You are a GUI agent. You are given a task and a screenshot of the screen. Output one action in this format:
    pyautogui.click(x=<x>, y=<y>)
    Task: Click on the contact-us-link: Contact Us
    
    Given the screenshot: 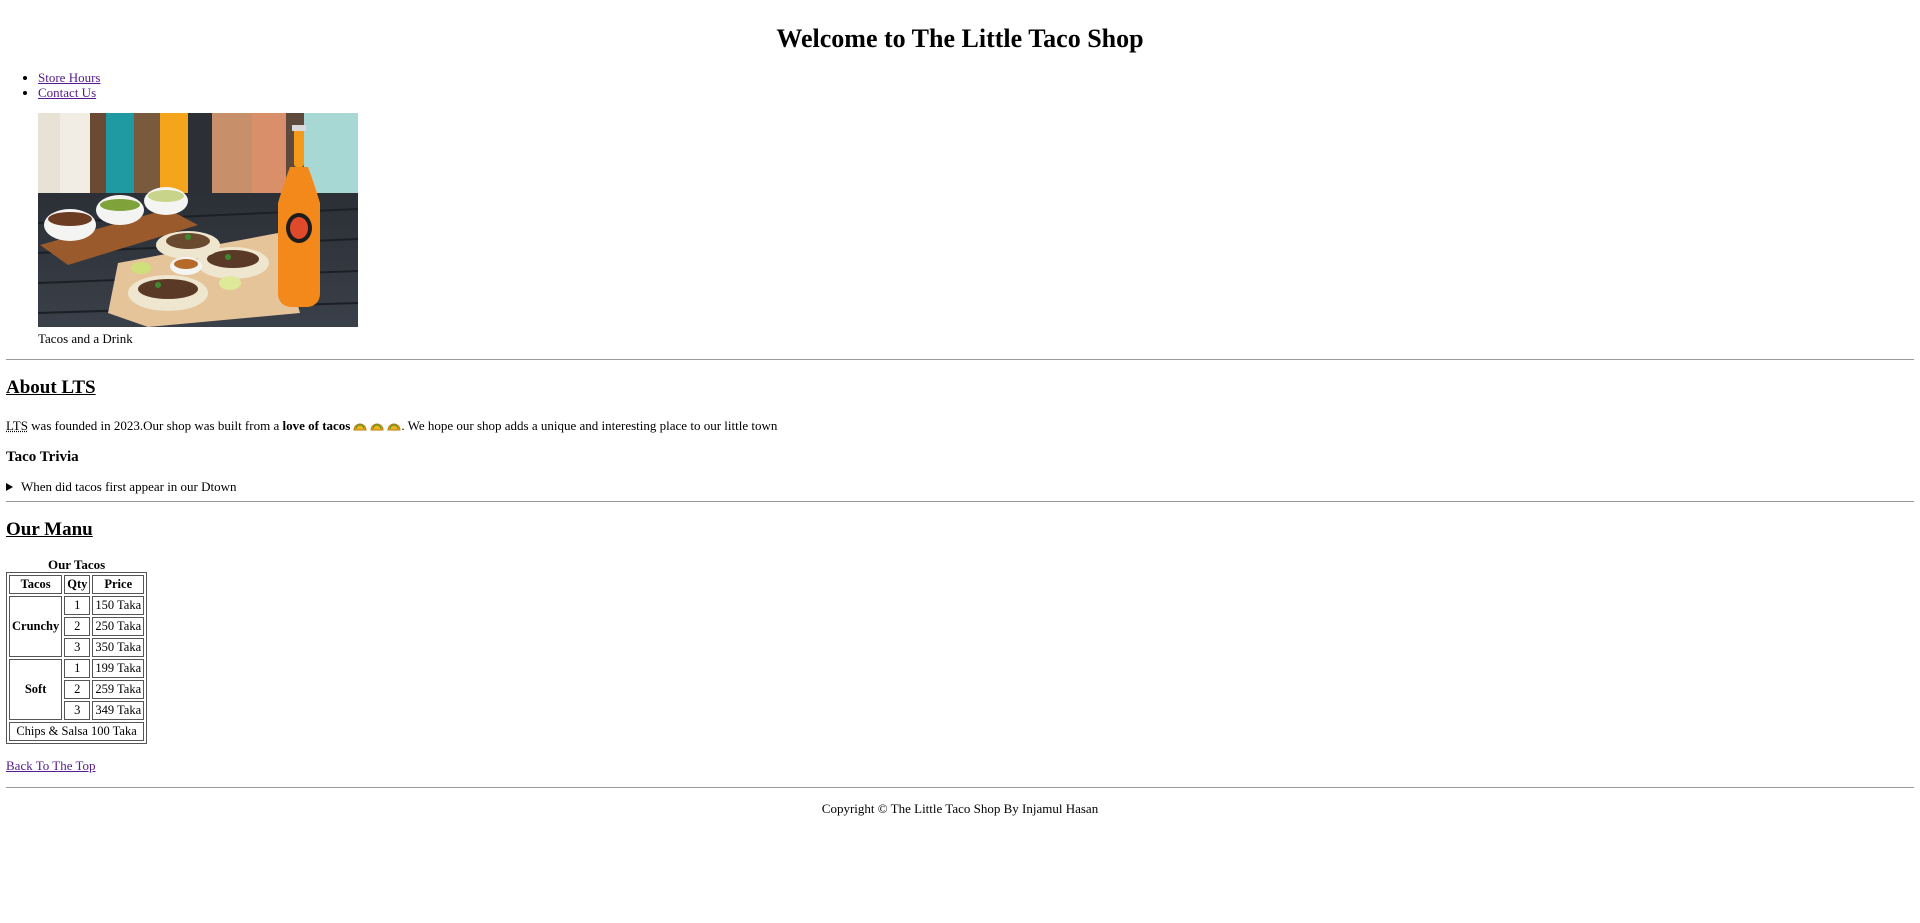 What is the action you would take?
    pyautogui.click(x=67, y=92)
    